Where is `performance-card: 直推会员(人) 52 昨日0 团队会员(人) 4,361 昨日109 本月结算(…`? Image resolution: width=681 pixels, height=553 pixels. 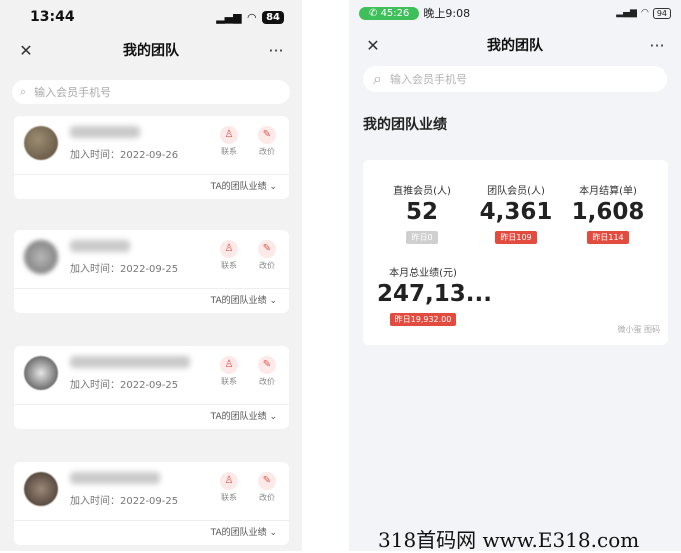 performance-card: 直推会员(人) 52 昨日0 团队会员(人) 4,361 昨日109 本月结算(… is located at coordinates (515, 252).